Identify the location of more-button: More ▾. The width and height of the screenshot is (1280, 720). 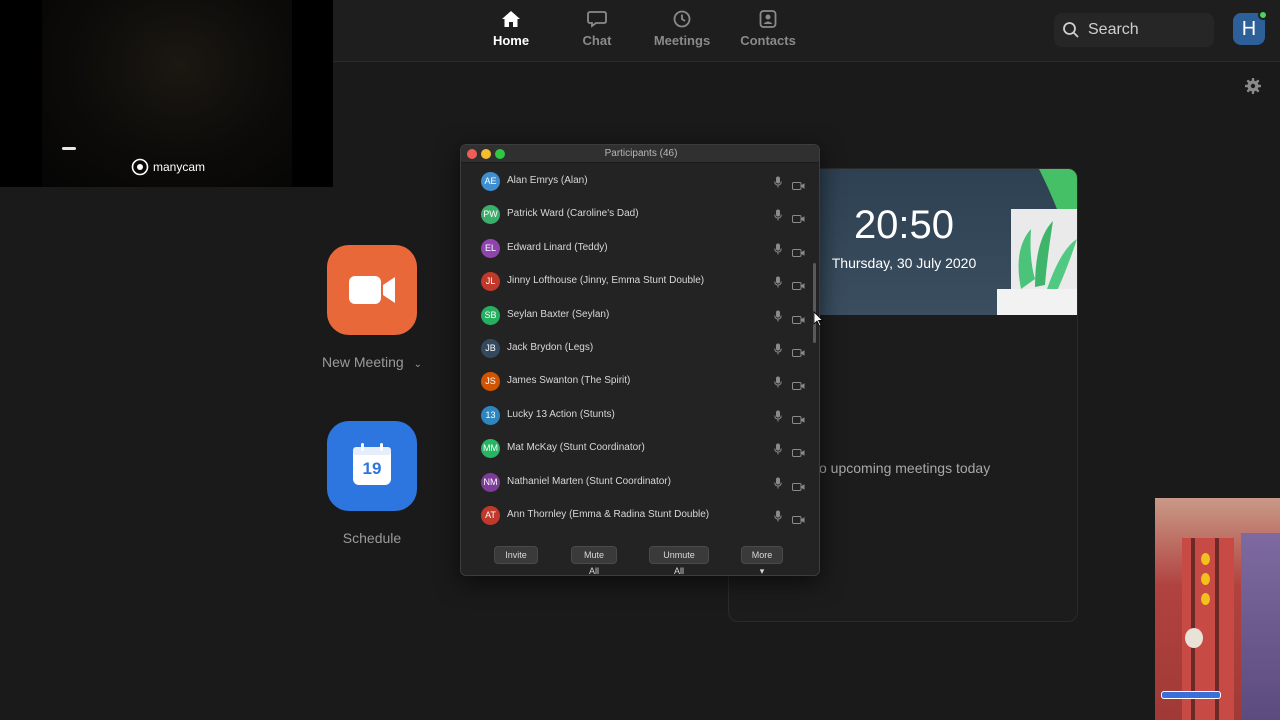
(762, 560).